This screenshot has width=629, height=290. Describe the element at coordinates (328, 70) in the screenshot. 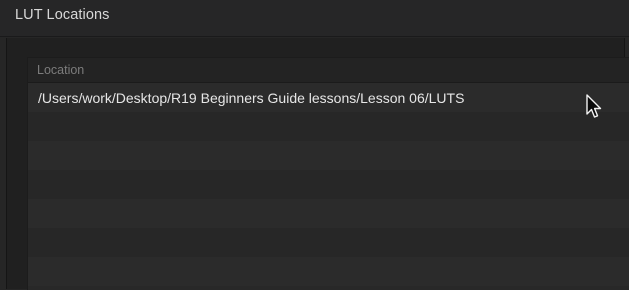

I see `table-header: Location` at that location.